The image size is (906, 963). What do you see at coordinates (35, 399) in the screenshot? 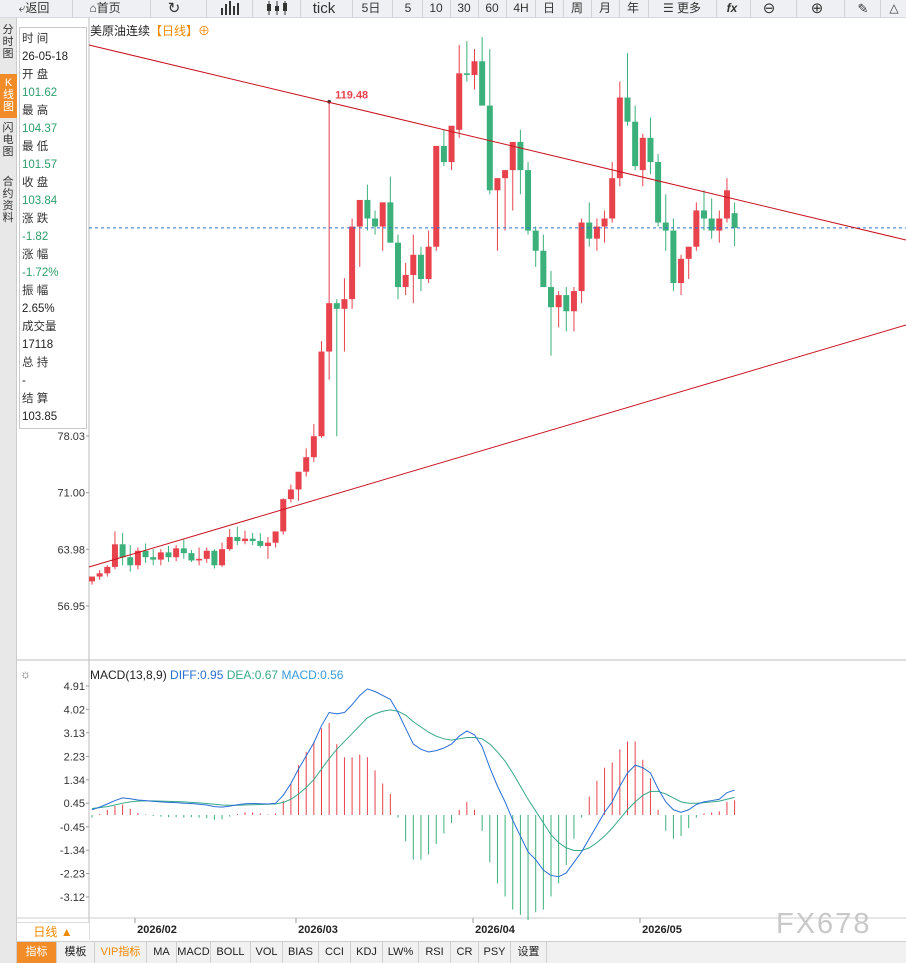
I see `settle-label: 结 算` at bounding box center [35, 399].